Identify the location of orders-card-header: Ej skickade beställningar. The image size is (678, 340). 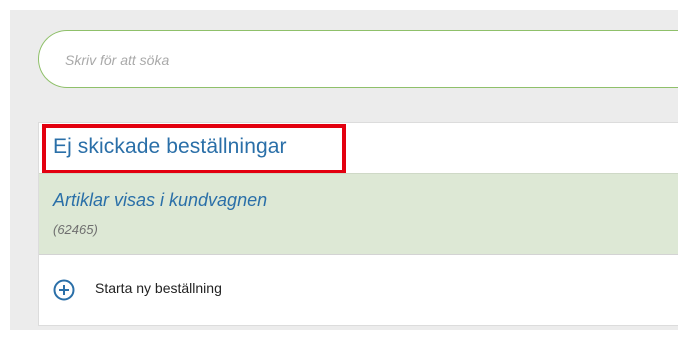
(358, 148).